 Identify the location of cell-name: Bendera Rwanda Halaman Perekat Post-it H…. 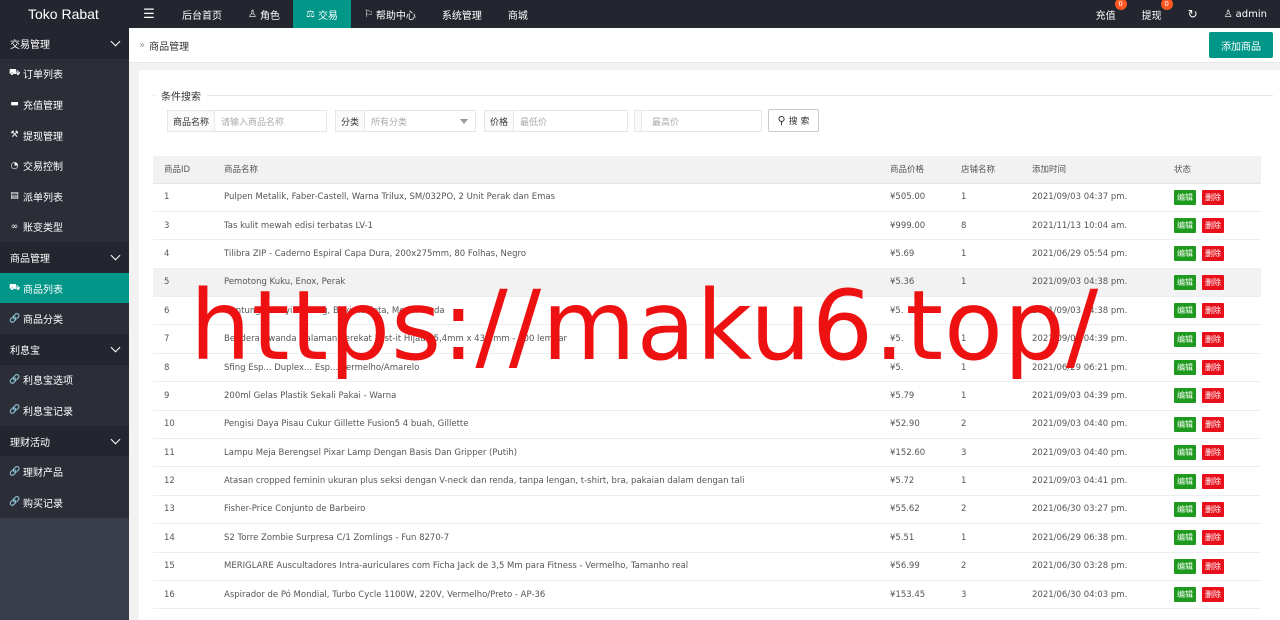
(546, 339).